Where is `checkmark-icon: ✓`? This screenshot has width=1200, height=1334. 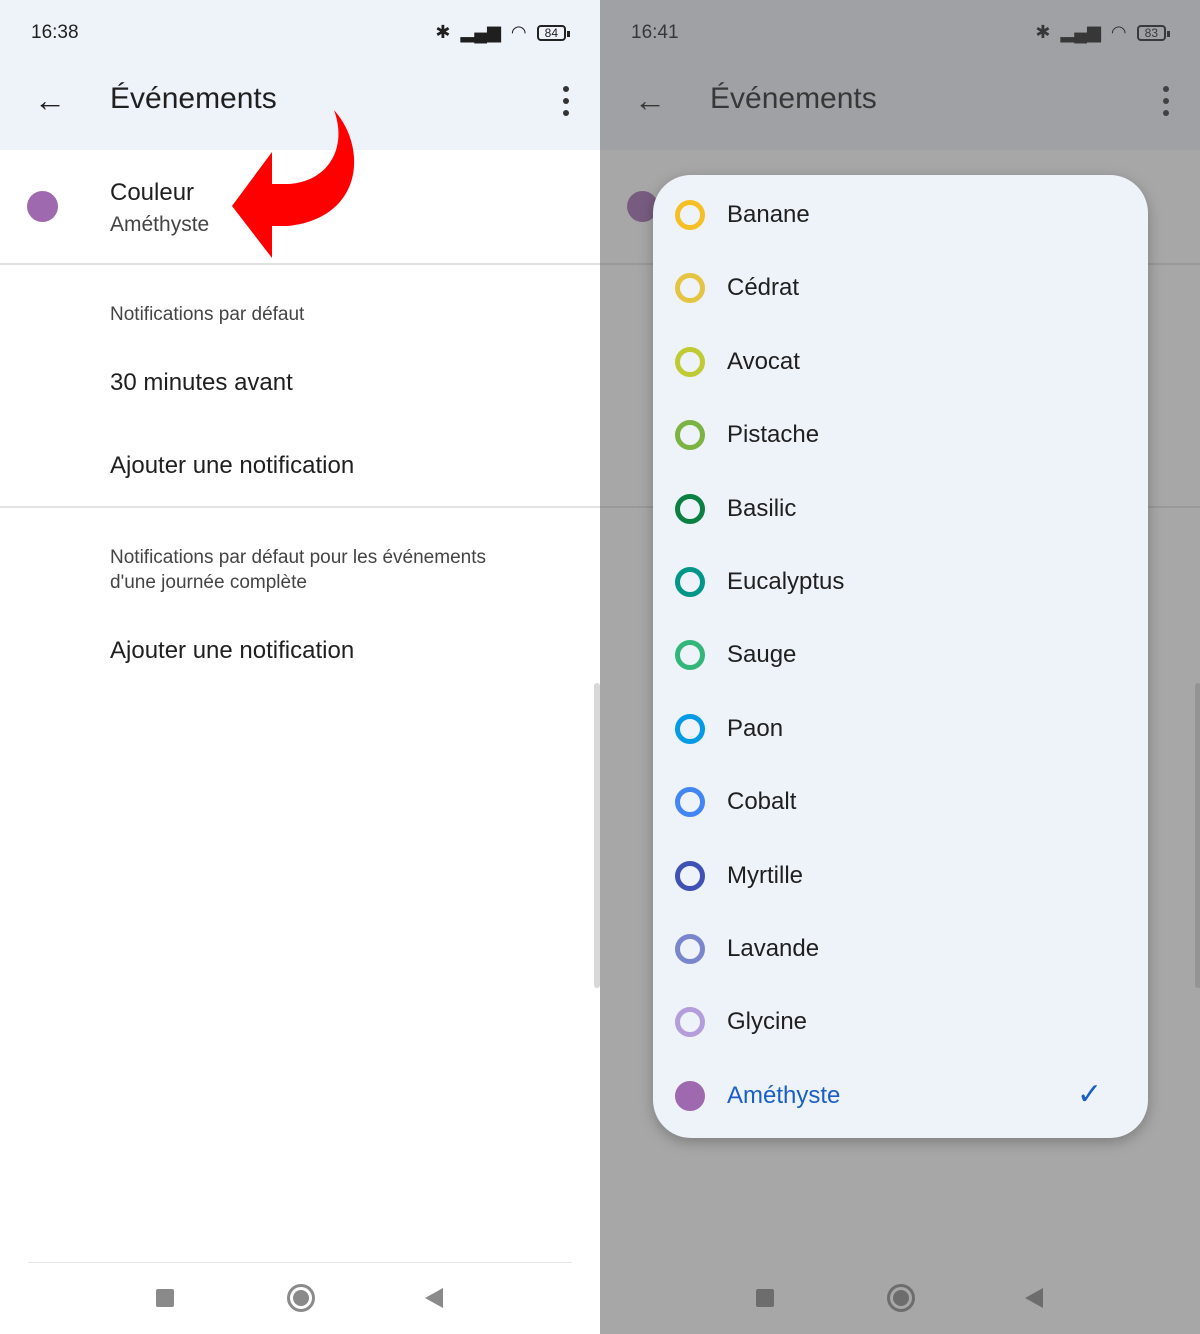
checkmark-icon: ✓ is located at coordinates (1090, 1094).